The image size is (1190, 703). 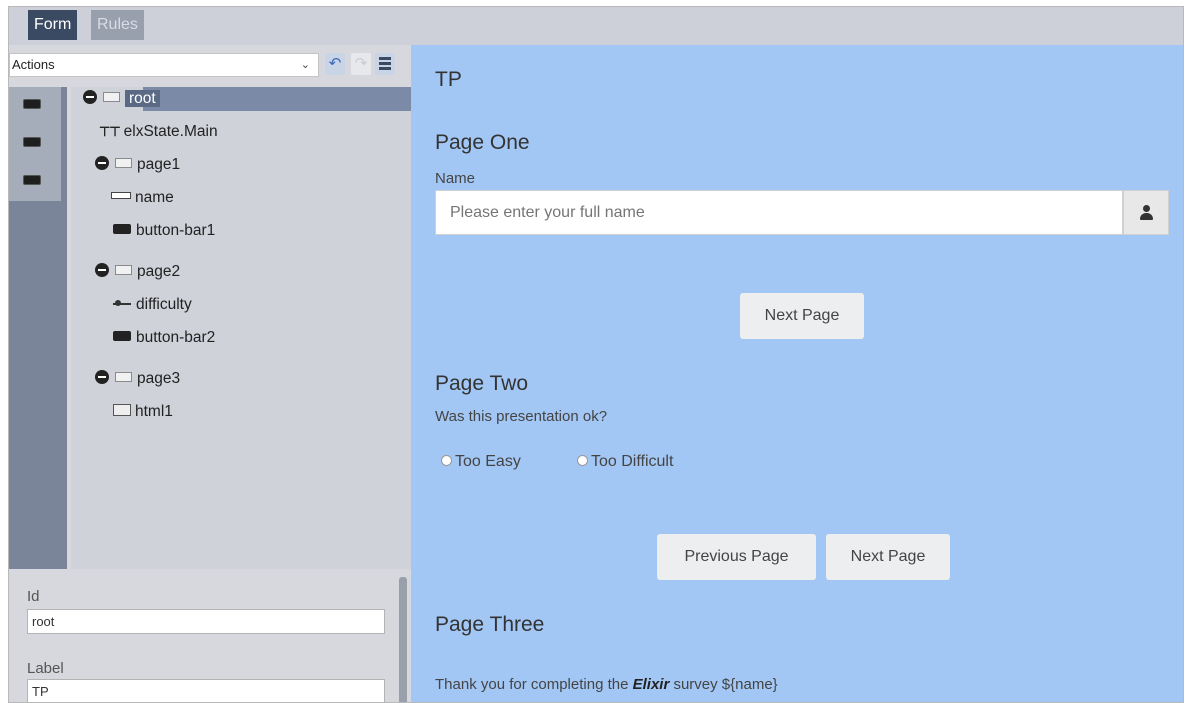 What do you see at coordinates (534, 684) in the screenshot?
I see `thank-you-text: Thank you for completing the` at bounding box center [534, 684].